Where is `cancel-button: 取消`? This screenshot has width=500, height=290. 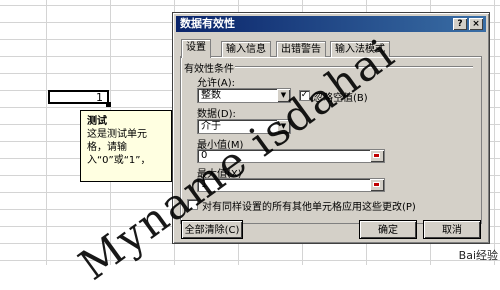
cancel-button: 取消 is located at coordinates (452, 229).